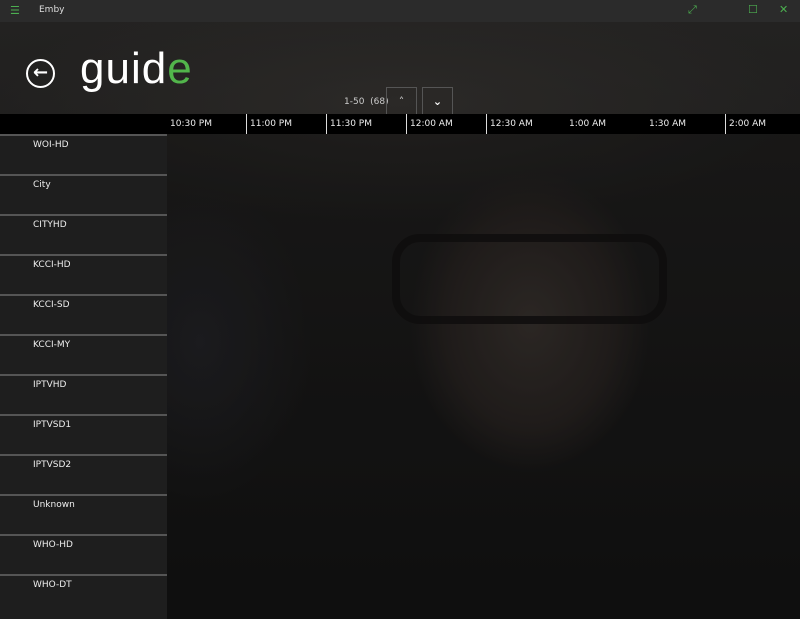 The height and width of the screenshot is (619, 800). I want to click on range-text: 1-50, so click(354, 102).